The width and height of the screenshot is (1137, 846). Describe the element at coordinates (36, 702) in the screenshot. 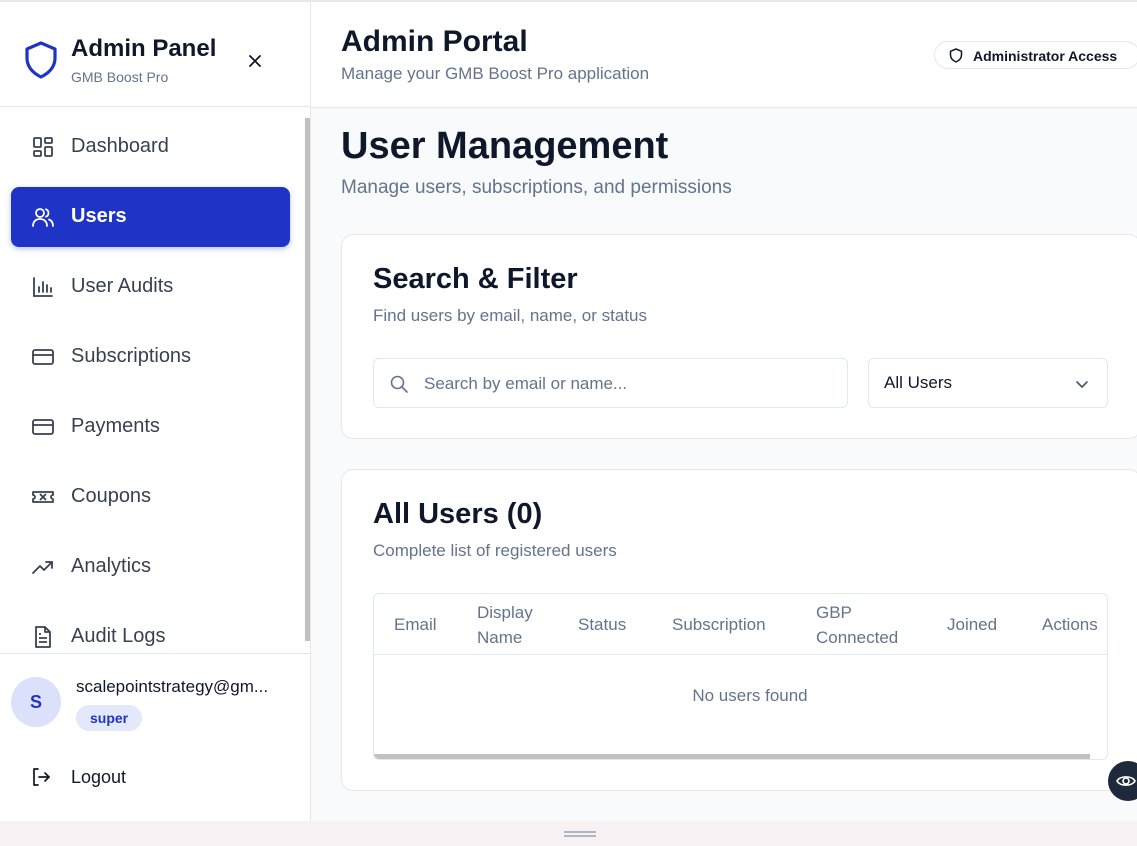

I see `avatar: S` at that location.